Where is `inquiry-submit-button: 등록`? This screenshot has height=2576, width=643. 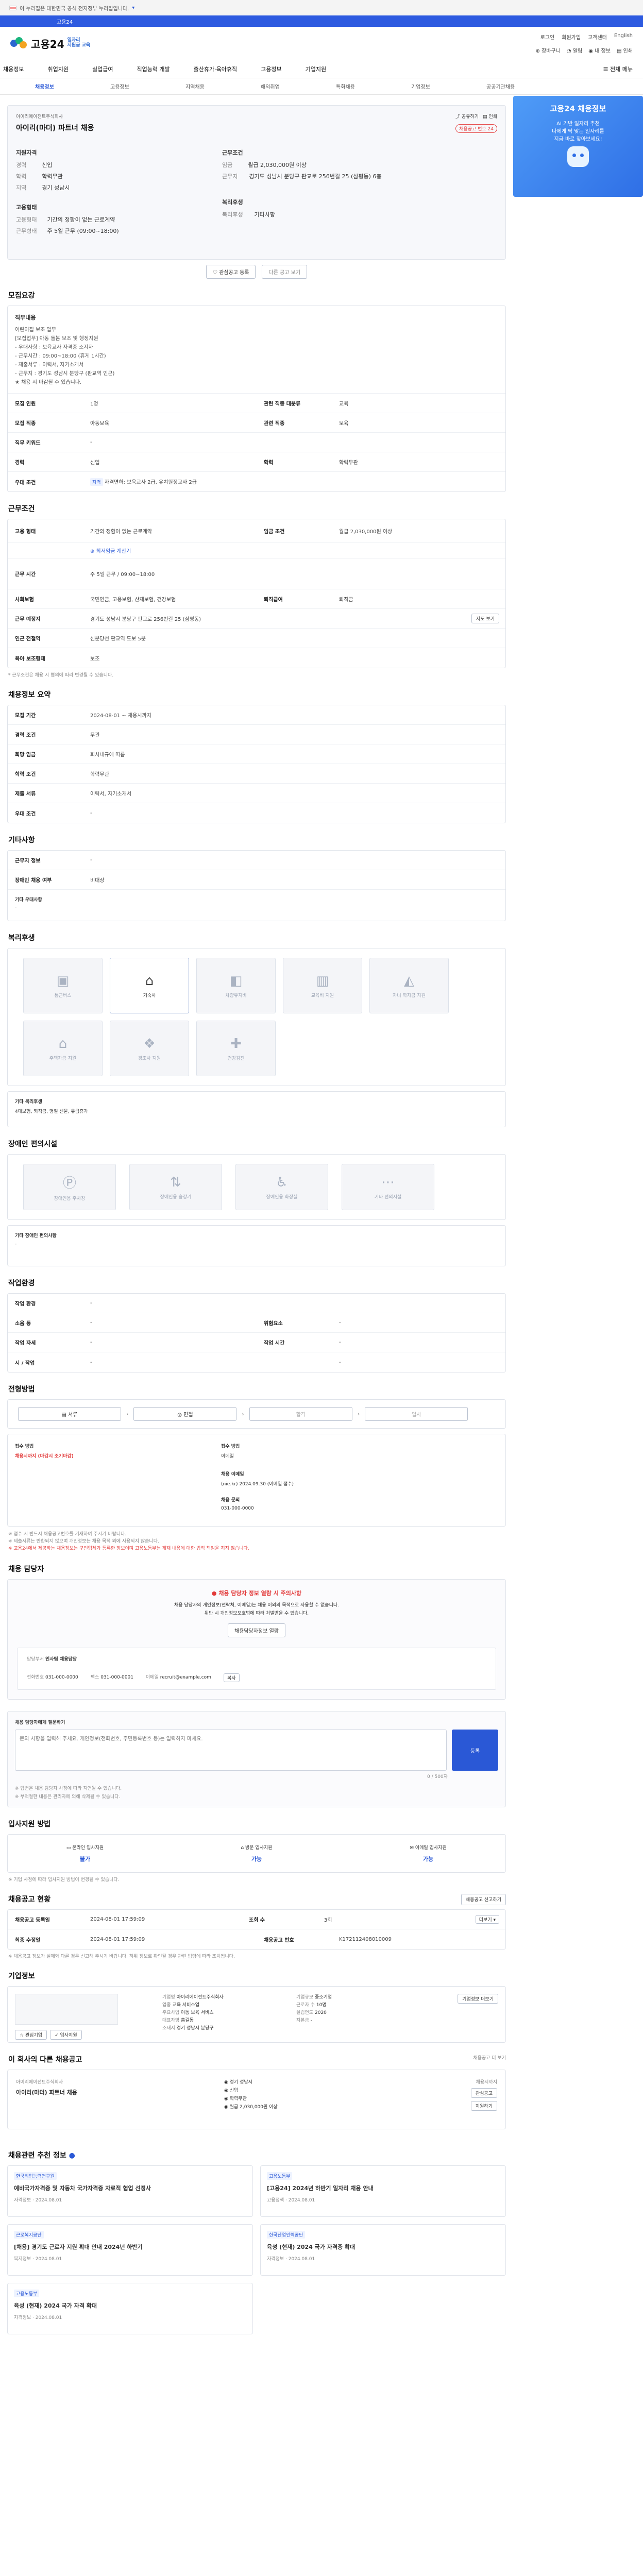
inquiry-submit-button: 등록 is located at coordinates (475, 1750).